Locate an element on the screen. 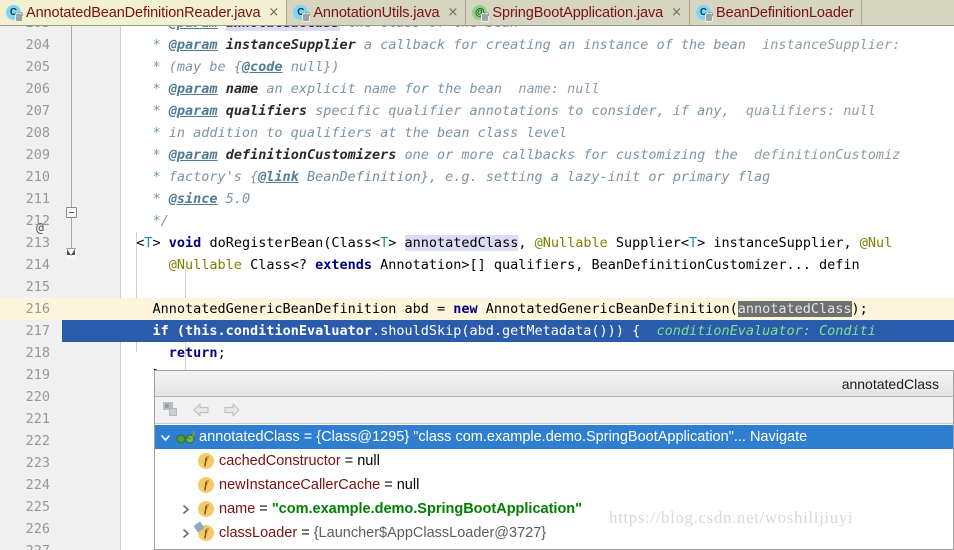 This screenshot has width=954, height=550. variable-name: newInstanceCallerCache is located at coordinates (300, 485).